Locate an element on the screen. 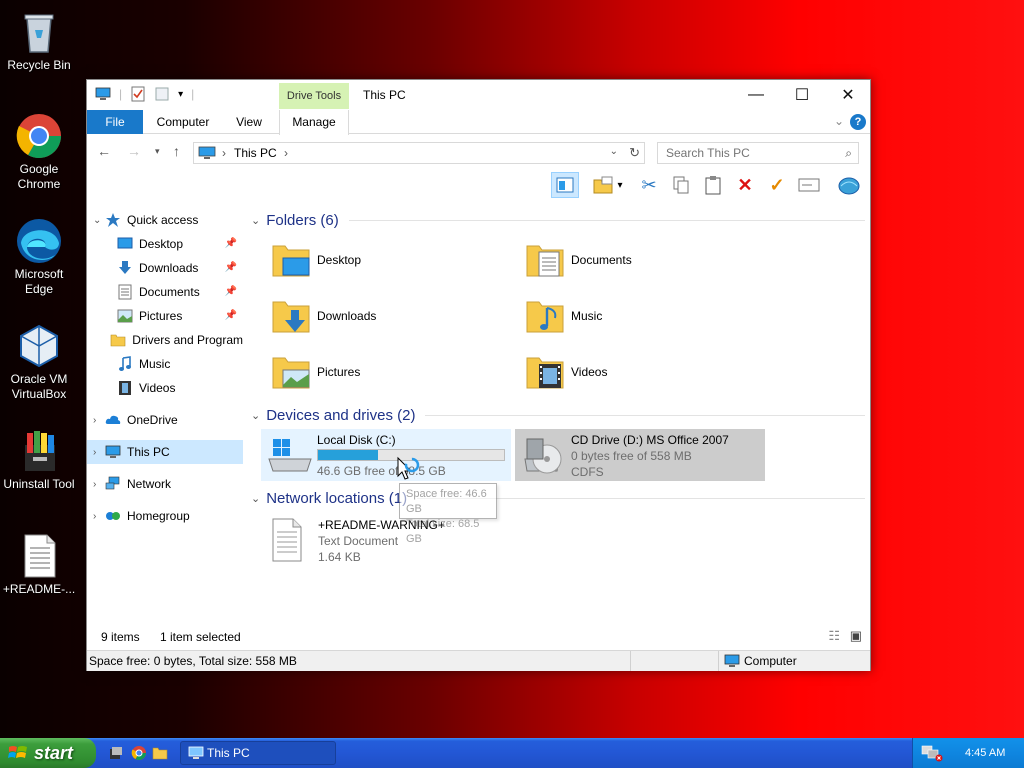 This screenshot has height=768, width=1024. rename-icon is located at coordinates (809, 185).